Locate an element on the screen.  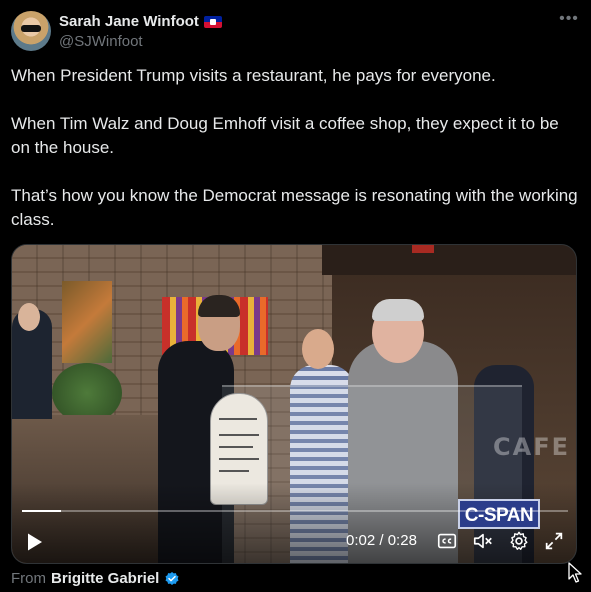
author-block: Sarah Jane Winfoot @SJWinfoot is located at coordinates (140, 31).